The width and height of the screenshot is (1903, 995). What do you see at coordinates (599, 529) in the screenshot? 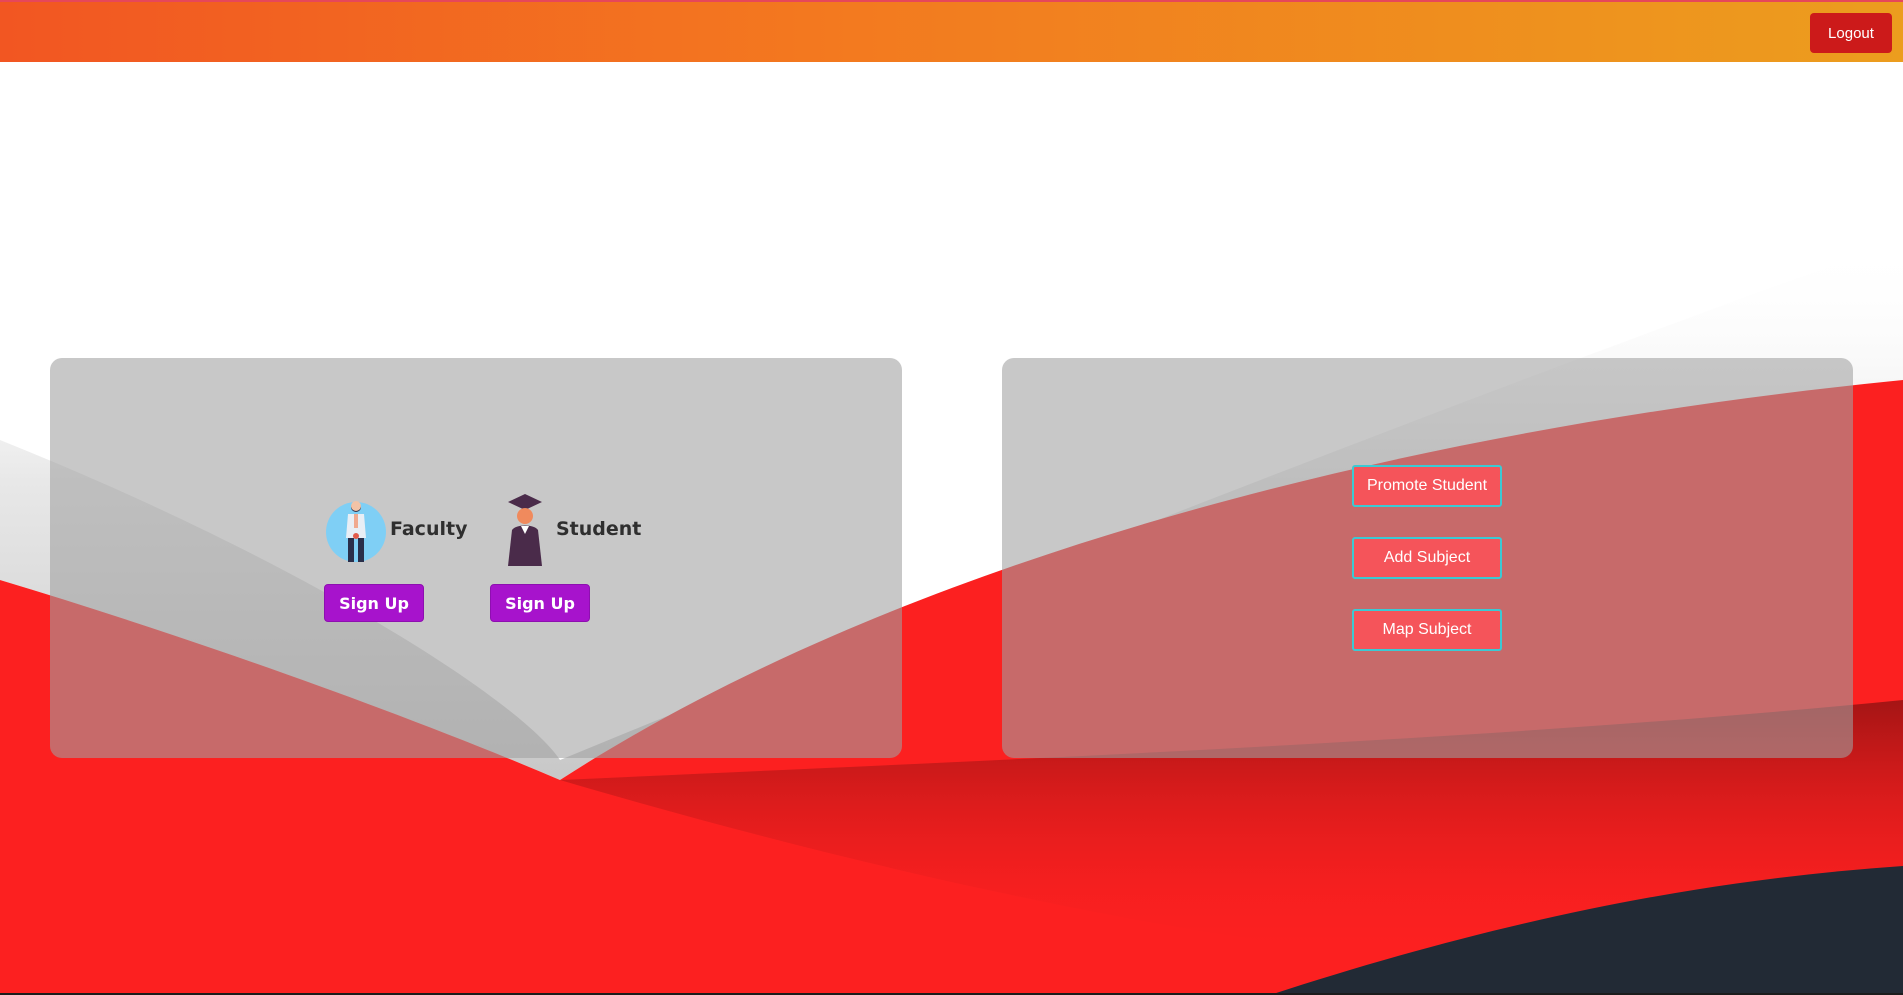
I see `student-label: Student` at bounding box center [599, 529].